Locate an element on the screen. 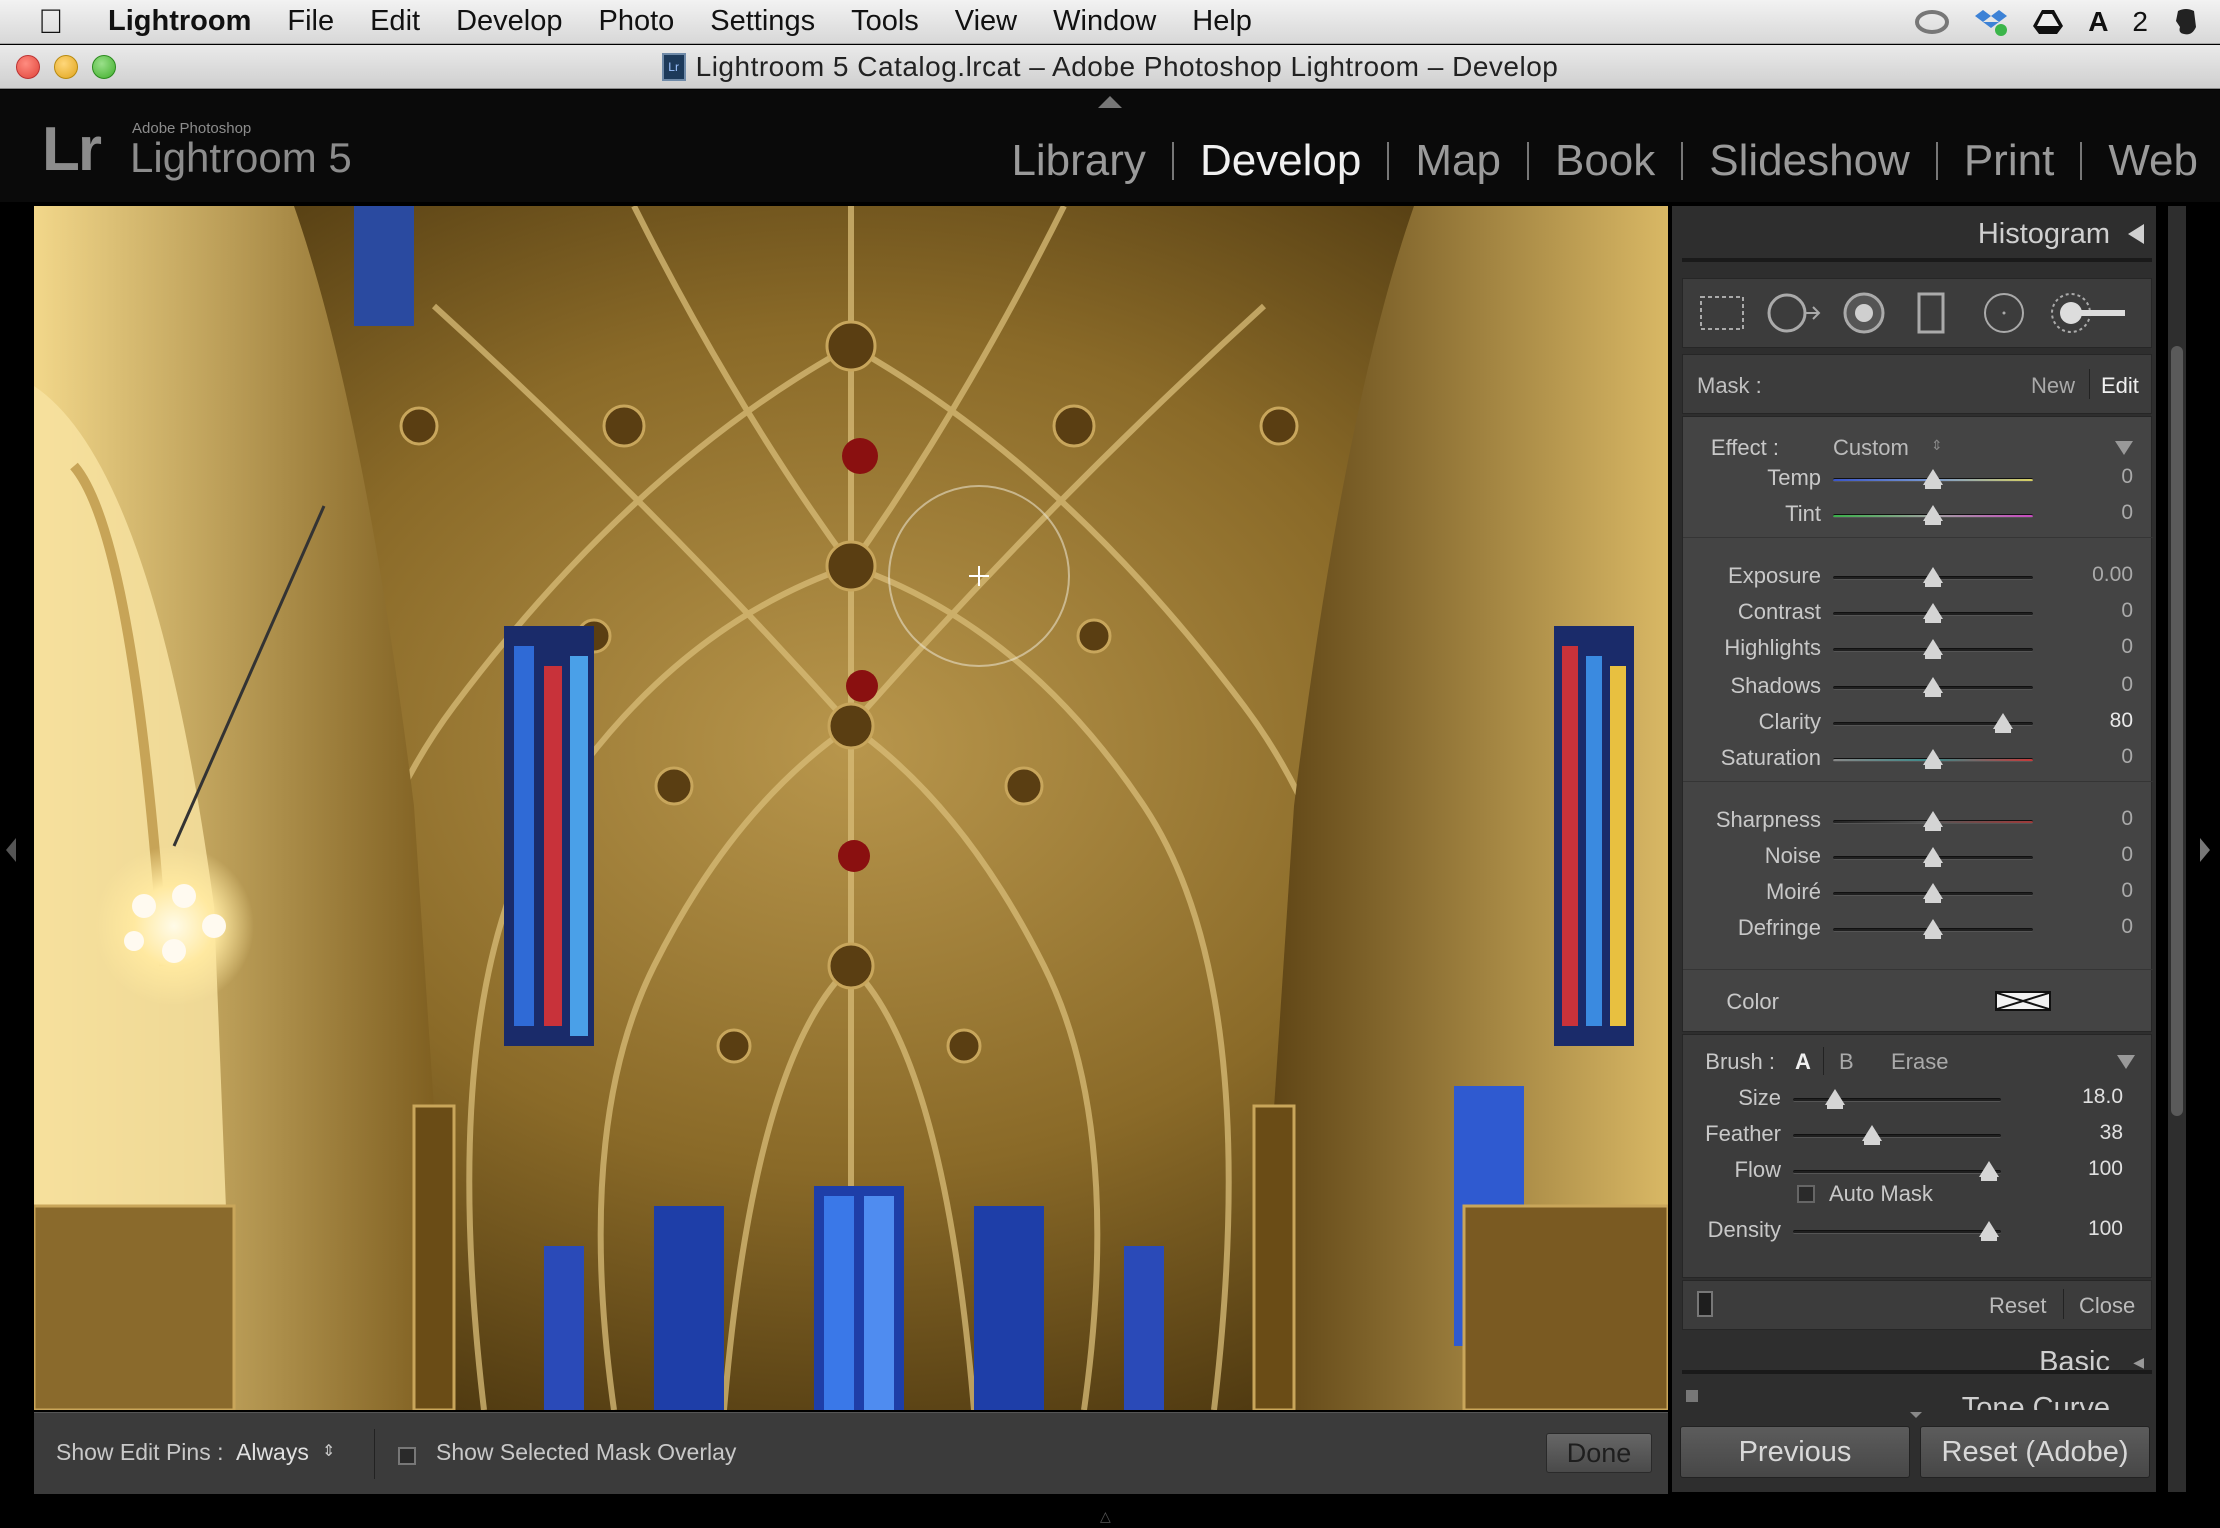  zoom-window-button is located at coordinates (104, 67).